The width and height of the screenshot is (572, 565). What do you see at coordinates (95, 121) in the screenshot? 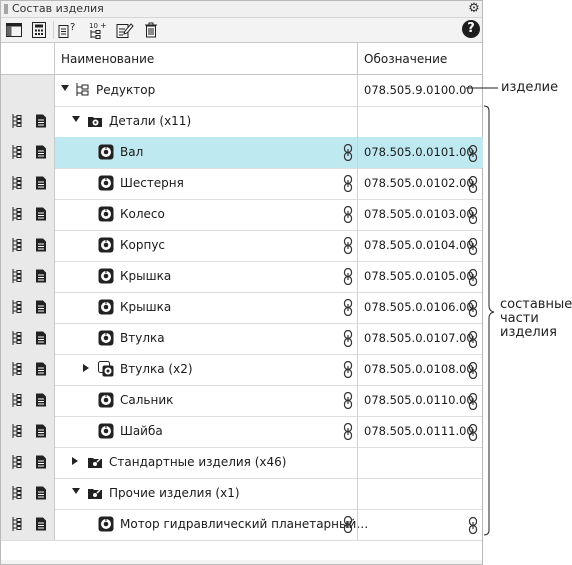
I see `parts-folder-icon` at bounding box center [95, 121].